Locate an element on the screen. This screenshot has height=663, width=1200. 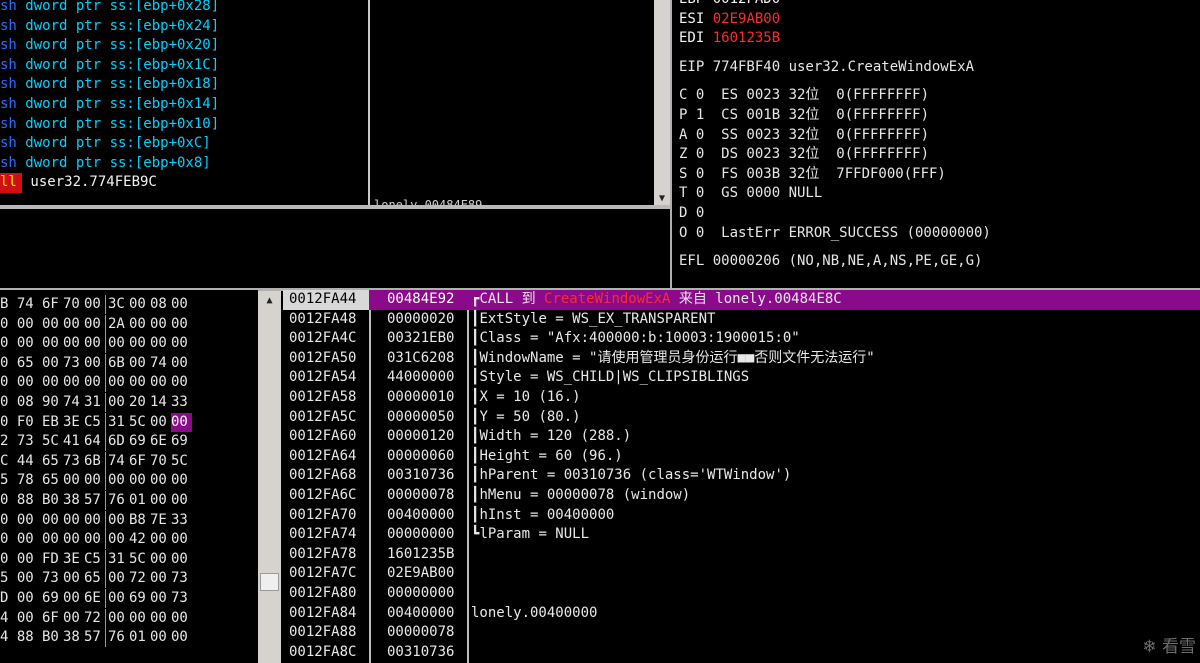
hex-byte: C5 is located at coordinates (94, 423).